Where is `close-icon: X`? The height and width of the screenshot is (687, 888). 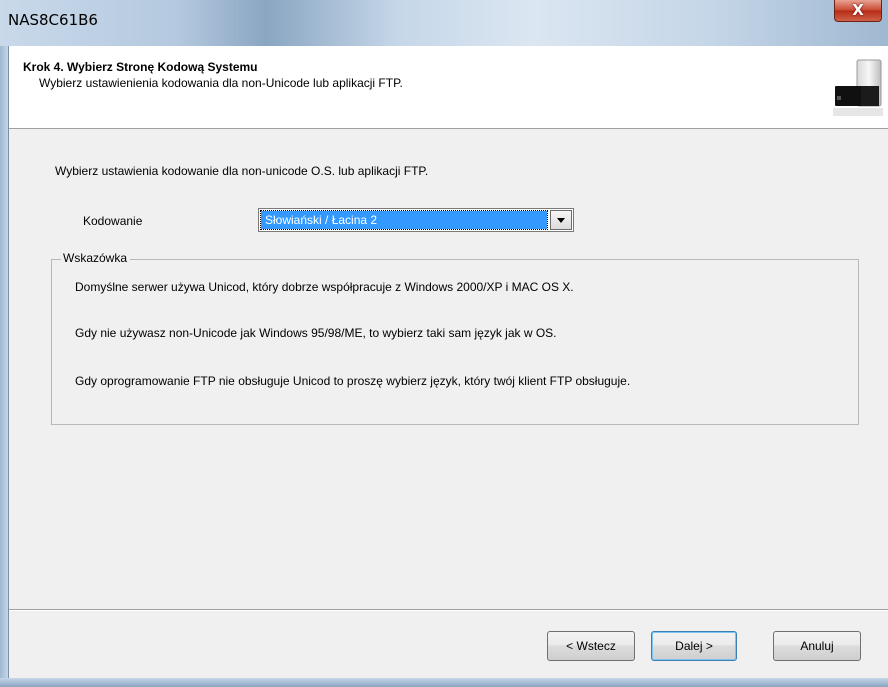
close-icon: X is located at coordinates (858, 10).